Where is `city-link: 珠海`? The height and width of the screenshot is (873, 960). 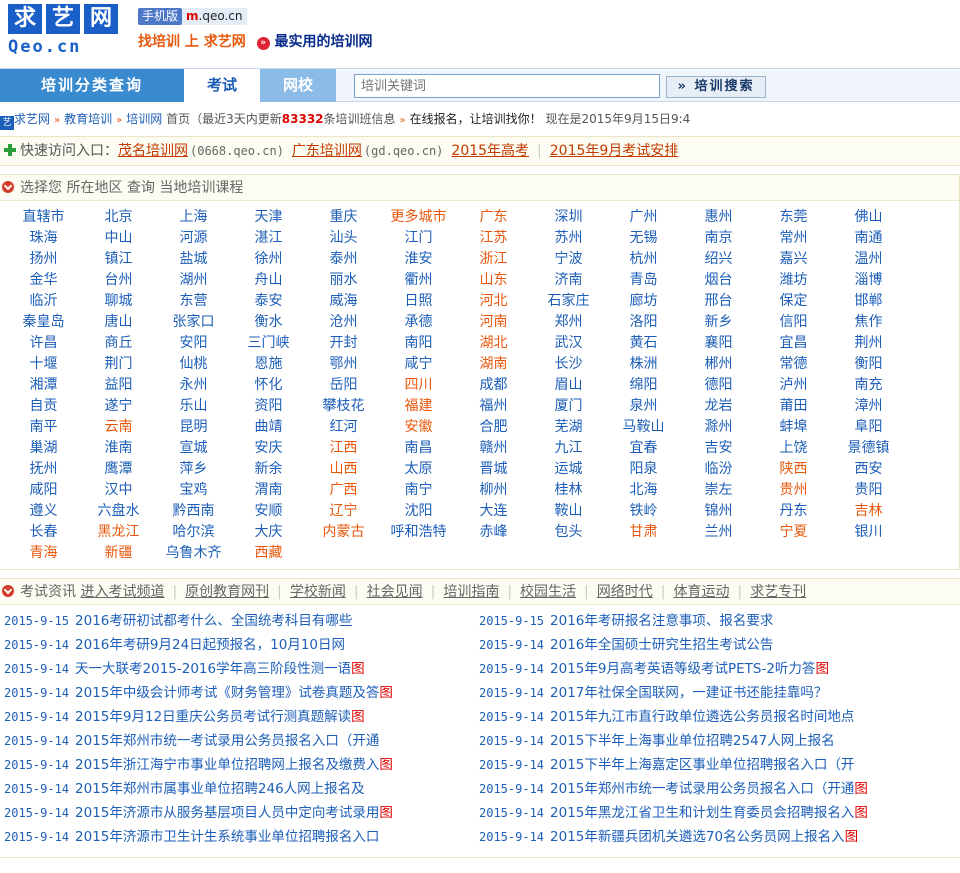
city-link: 珠海 is located at coordinates (43, 238).